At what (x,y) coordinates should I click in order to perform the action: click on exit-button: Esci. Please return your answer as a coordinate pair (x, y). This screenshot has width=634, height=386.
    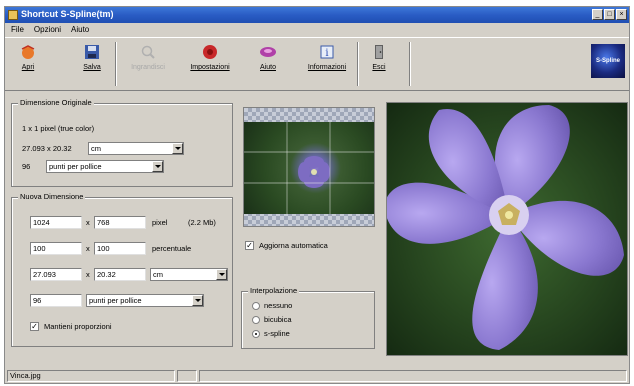
    Looking at the image, I should click on (379, 64).